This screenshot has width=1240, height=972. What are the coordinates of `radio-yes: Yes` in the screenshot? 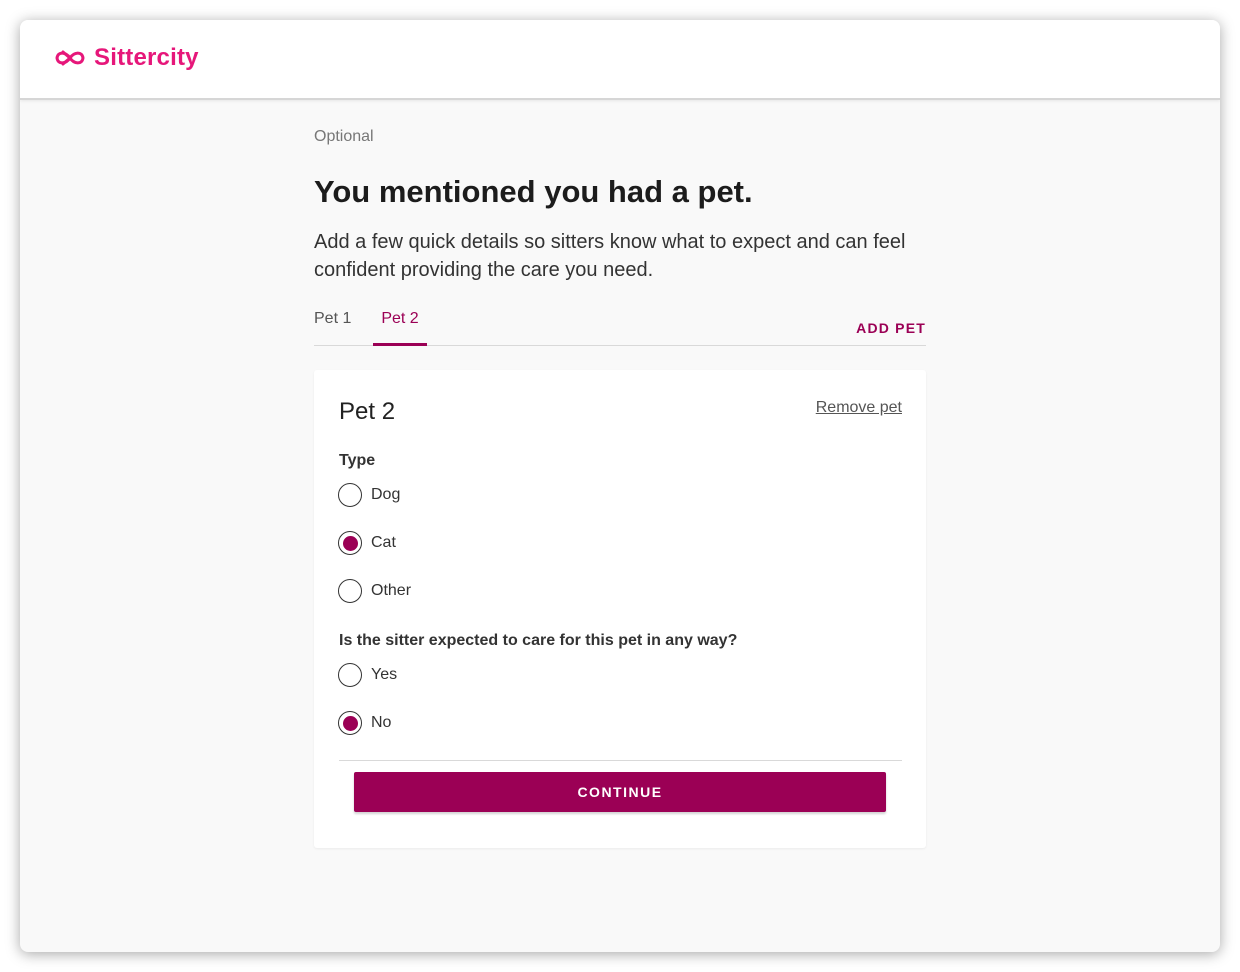 It's located at (367, 675).